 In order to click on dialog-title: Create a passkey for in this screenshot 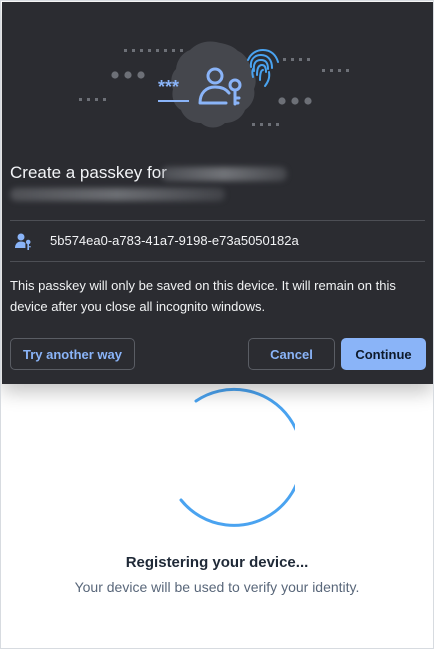, I will do `click(88, 172)`.